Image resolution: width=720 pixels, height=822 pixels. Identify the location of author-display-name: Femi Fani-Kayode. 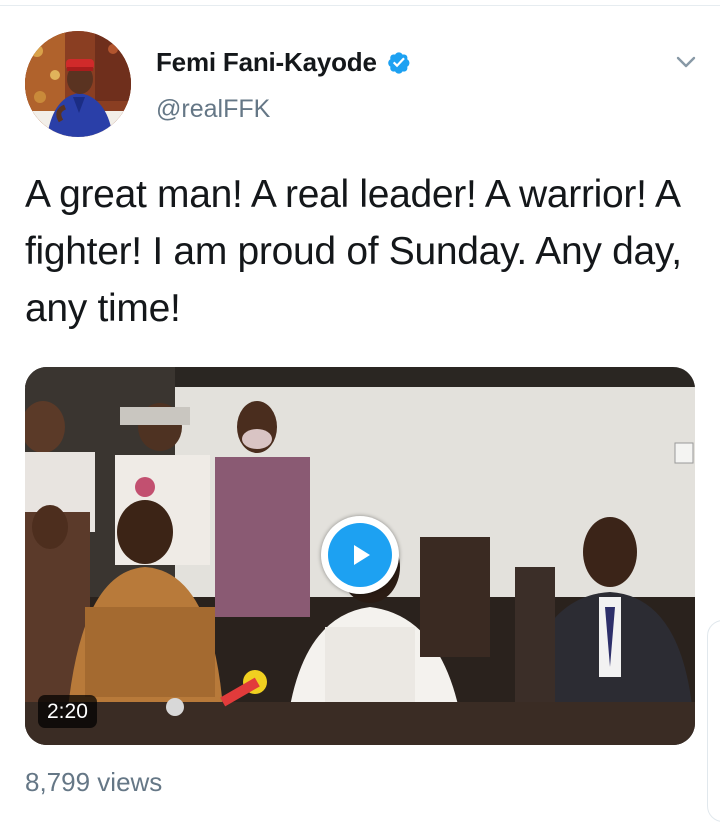
(266, 62).